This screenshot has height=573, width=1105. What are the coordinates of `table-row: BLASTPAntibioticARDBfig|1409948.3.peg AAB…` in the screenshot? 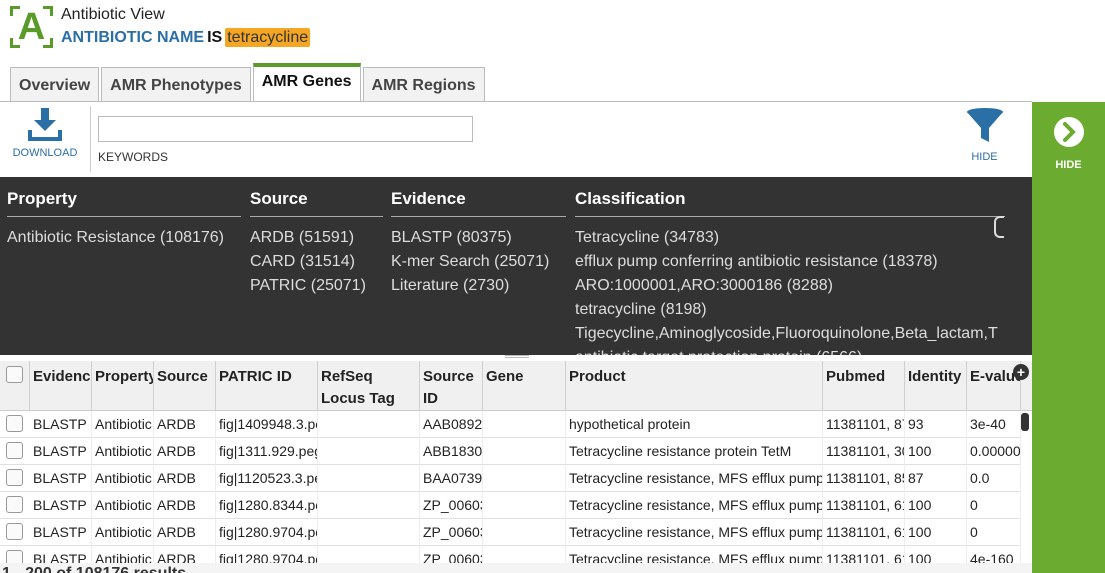 It's located at (510, 424).